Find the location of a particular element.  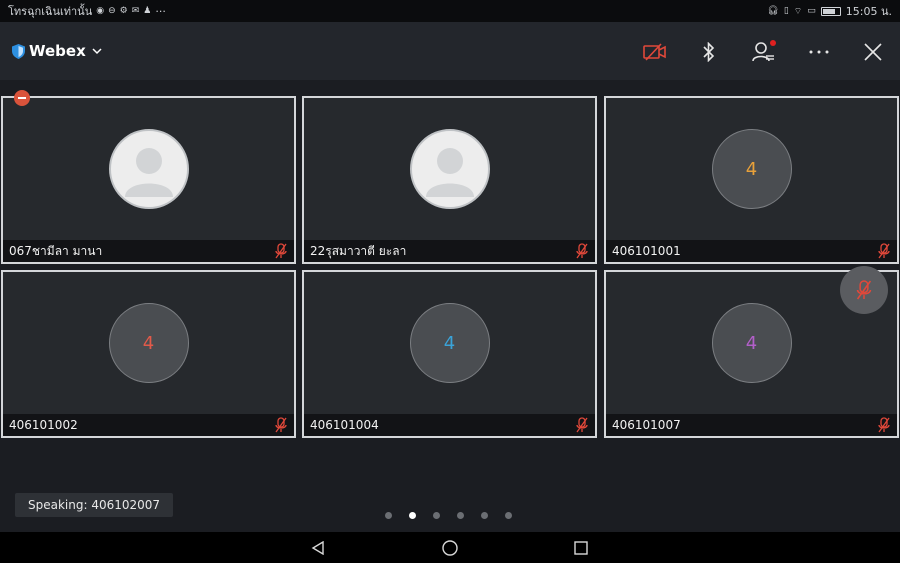

more-icon is located at coordinates (819, 52).